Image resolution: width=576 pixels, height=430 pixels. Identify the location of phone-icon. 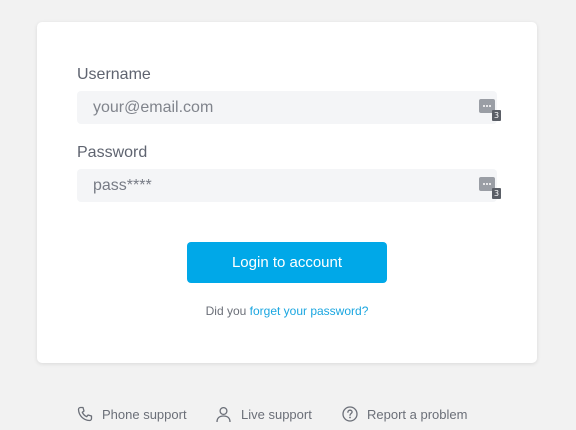
(85, 414).